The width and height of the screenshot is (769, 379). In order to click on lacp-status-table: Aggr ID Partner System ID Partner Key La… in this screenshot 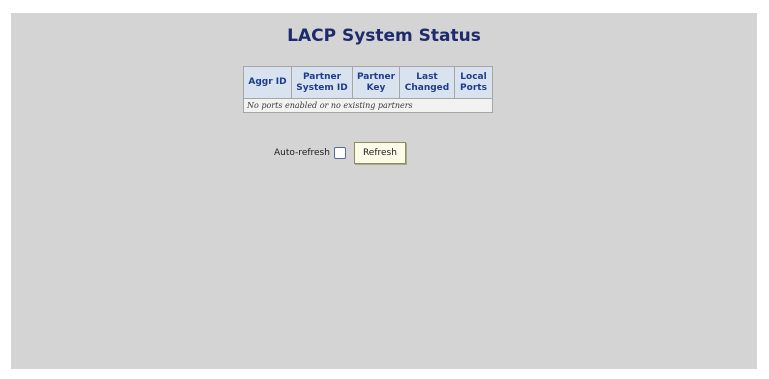, I will do `click(368, 89)`.